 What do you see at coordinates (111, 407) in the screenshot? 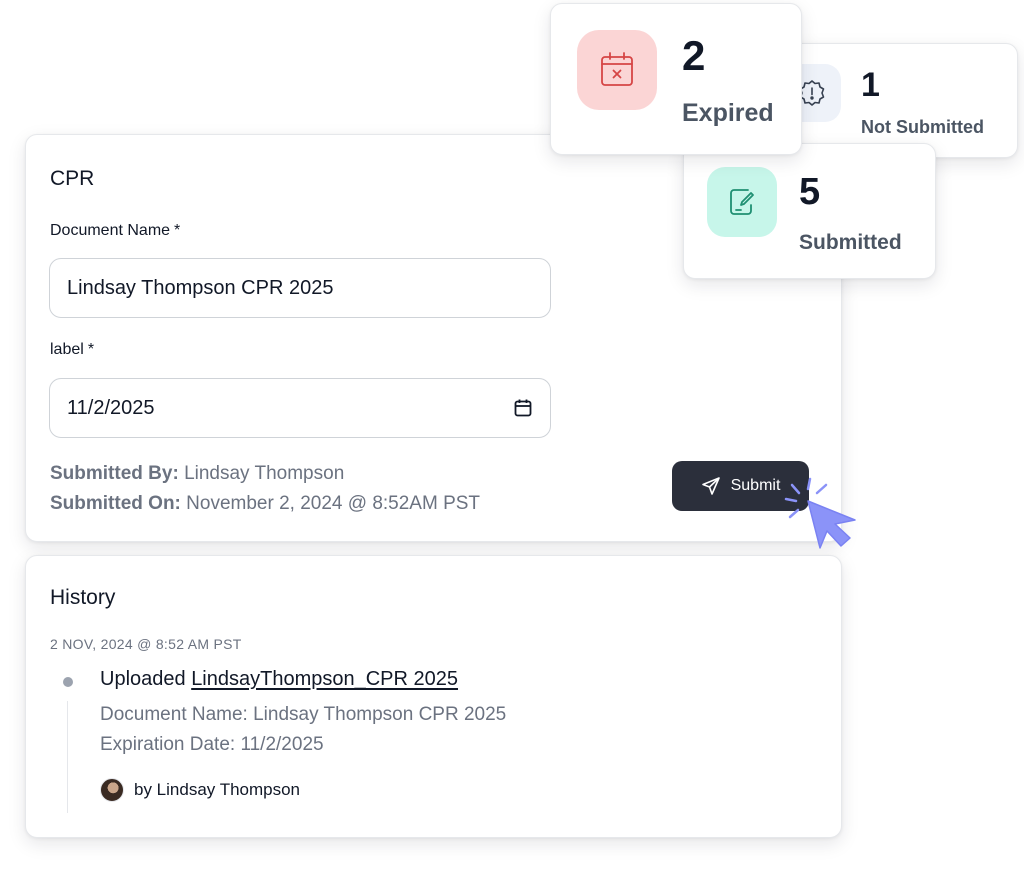
I see `date-value: 11/2/2025` at bounding box center [111, 407].